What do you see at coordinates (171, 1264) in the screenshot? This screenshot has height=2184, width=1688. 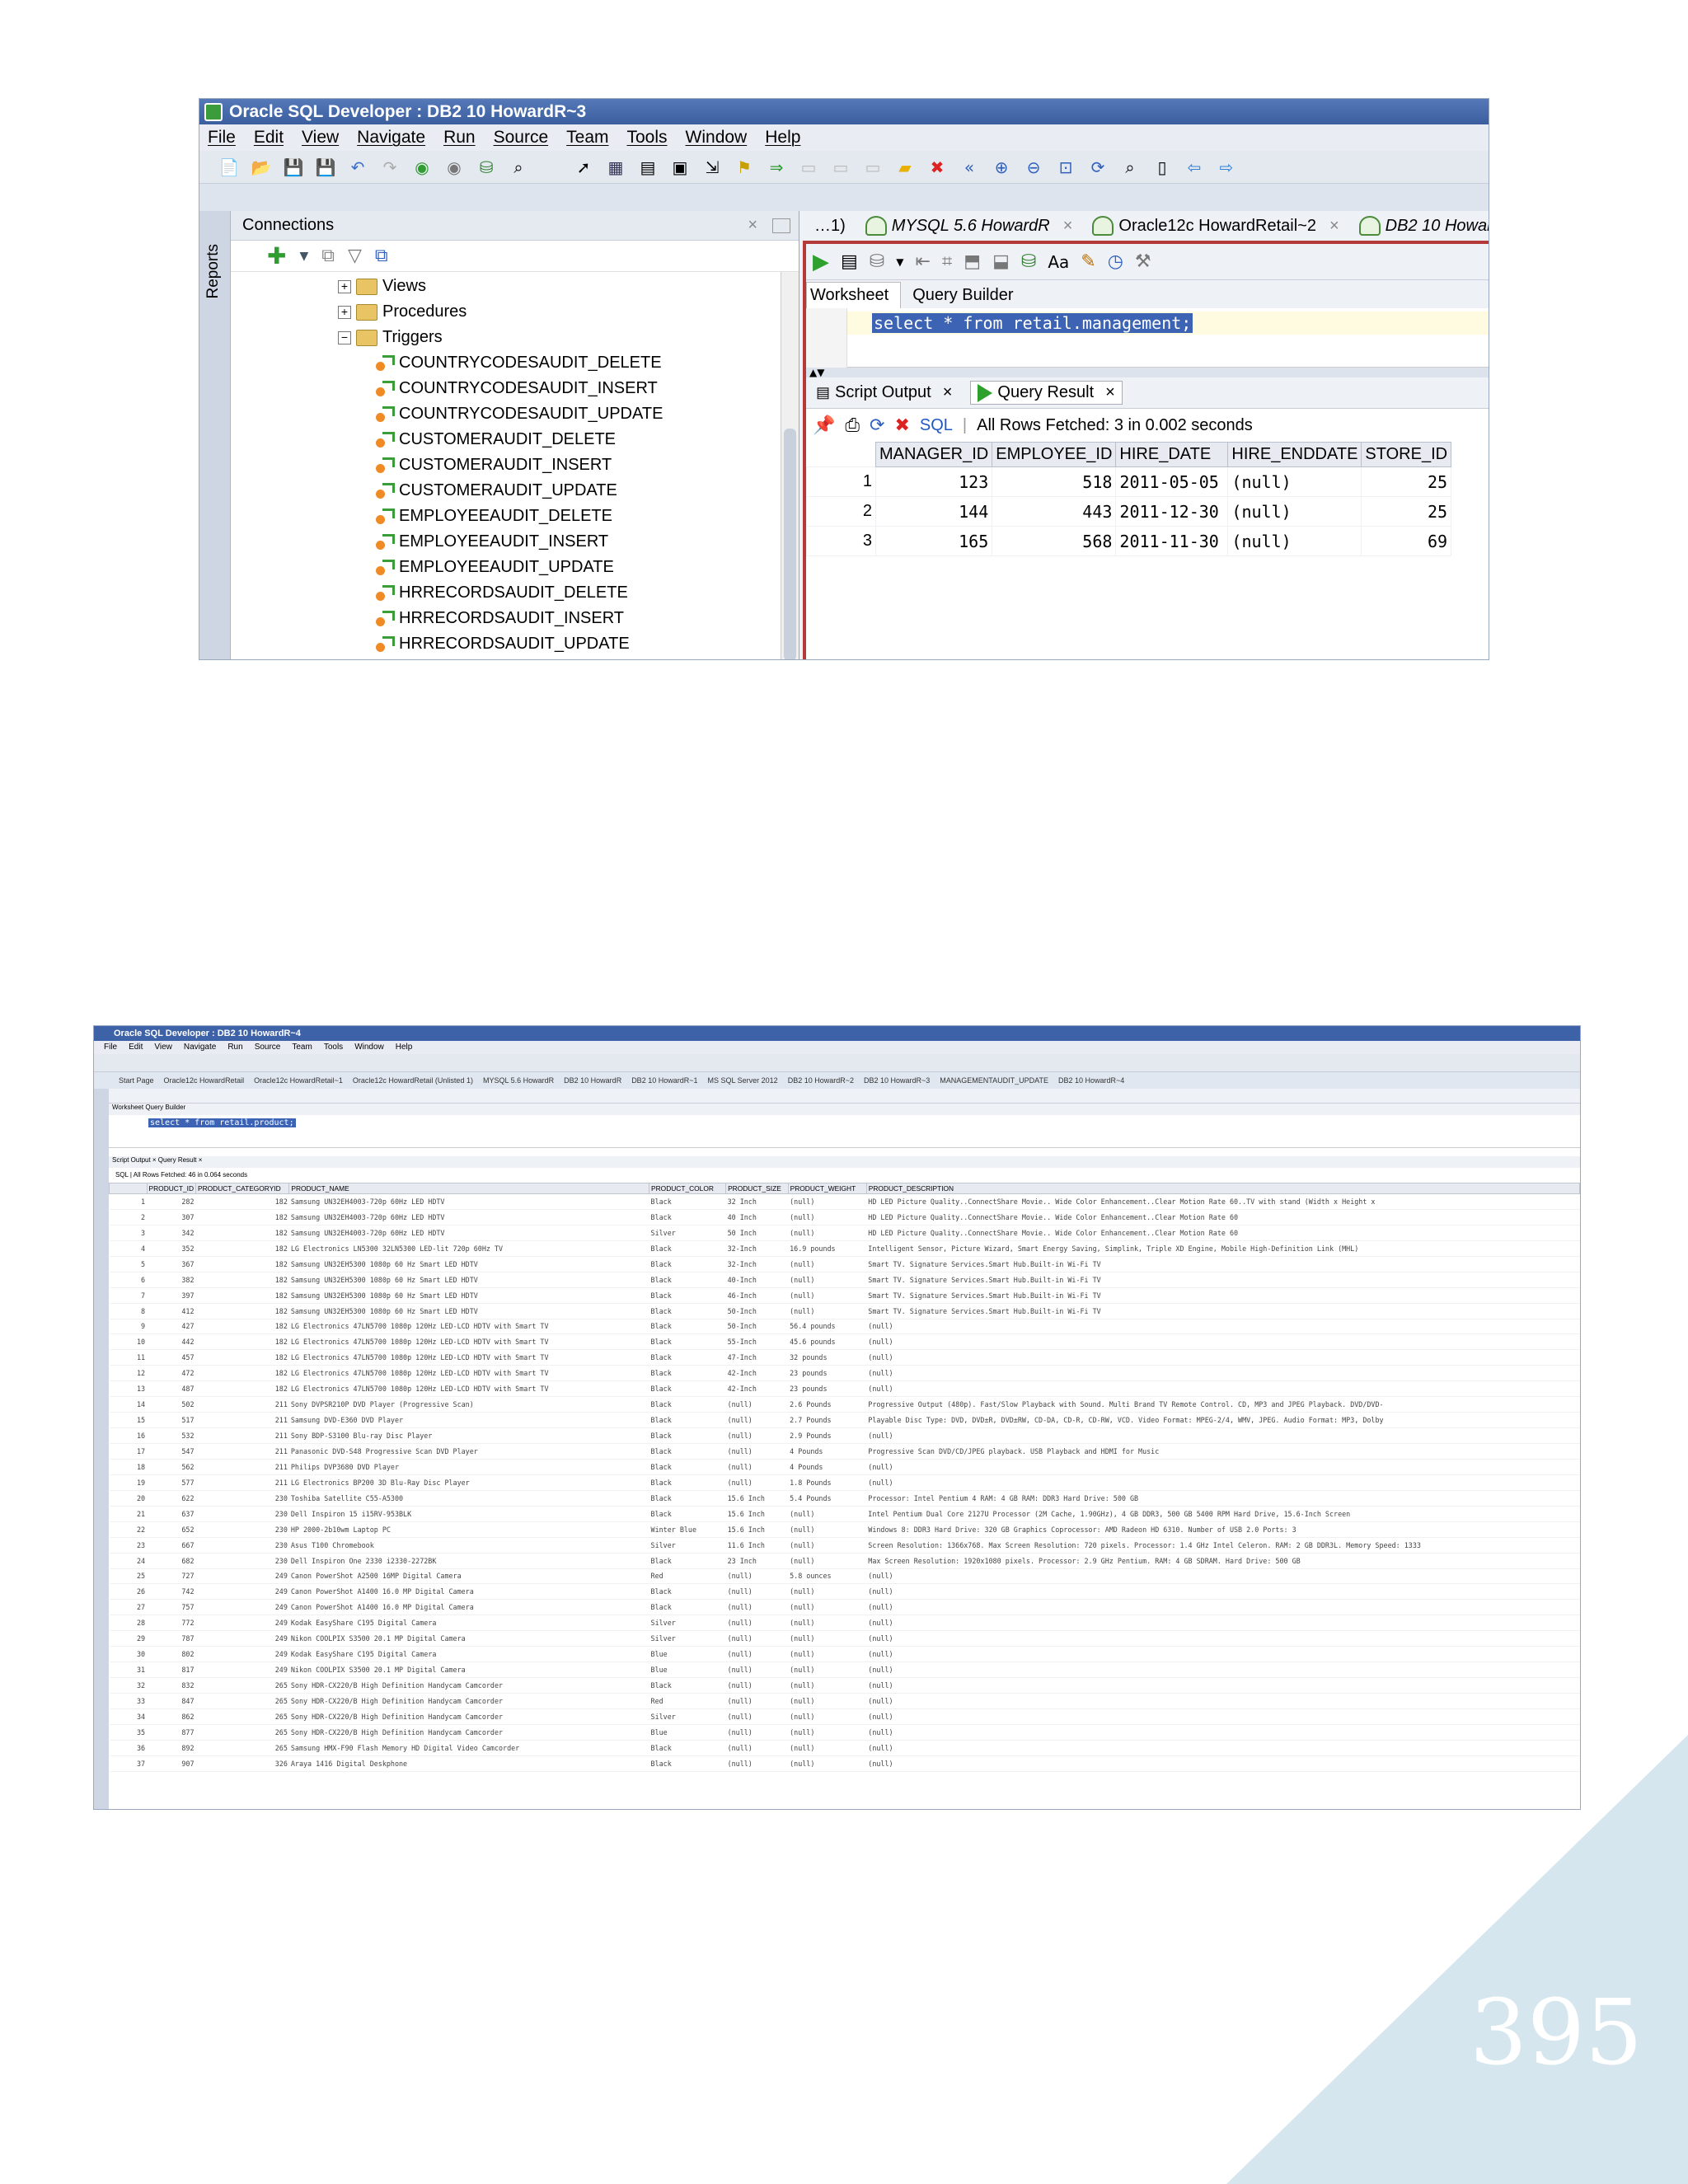 I see `table-cell: 367` at bounding box center [171, 1264].